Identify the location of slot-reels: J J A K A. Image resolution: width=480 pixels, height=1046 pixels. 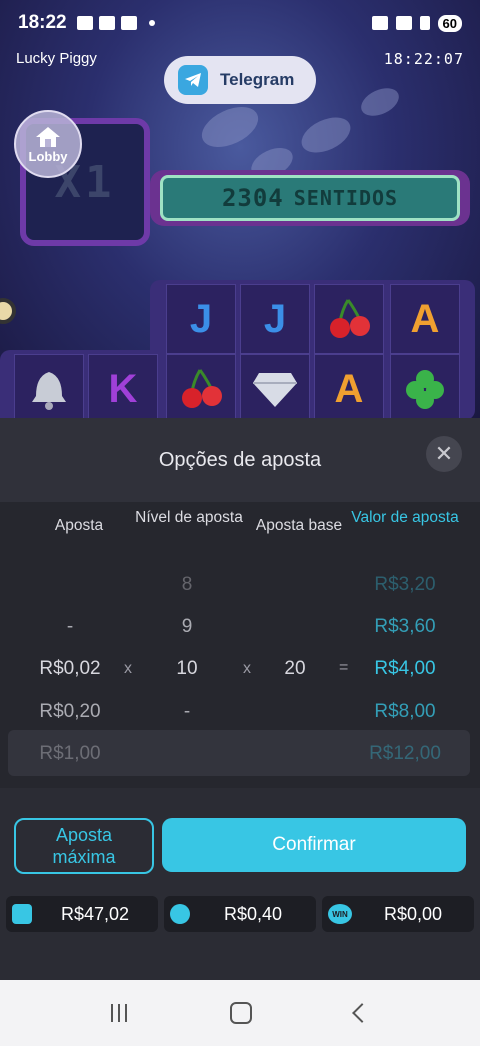
(240, 350).